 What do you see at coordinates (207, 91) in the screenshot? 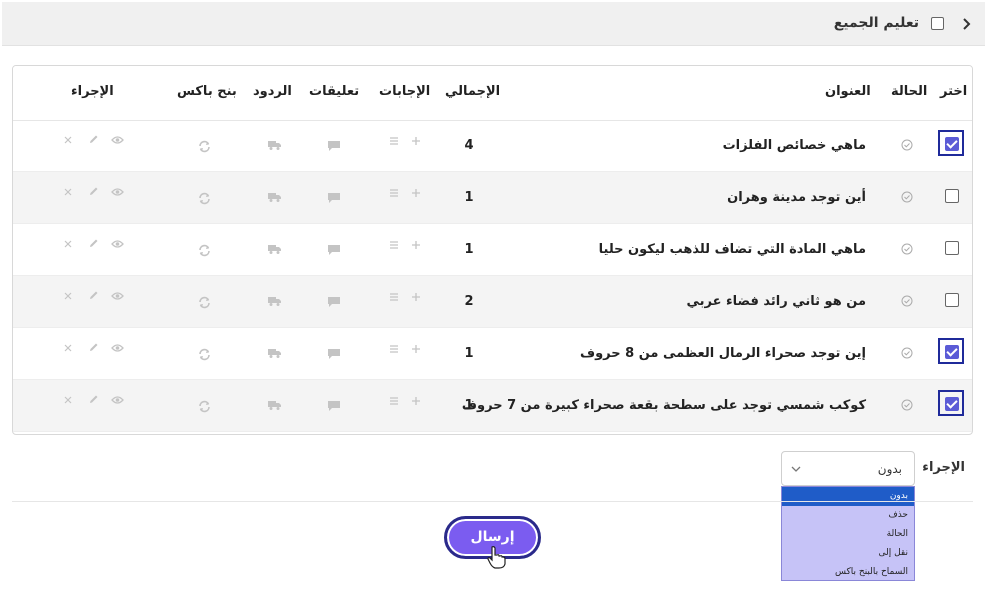
I see `column-bank: بنح باكس` at bounding box center [207, 91].